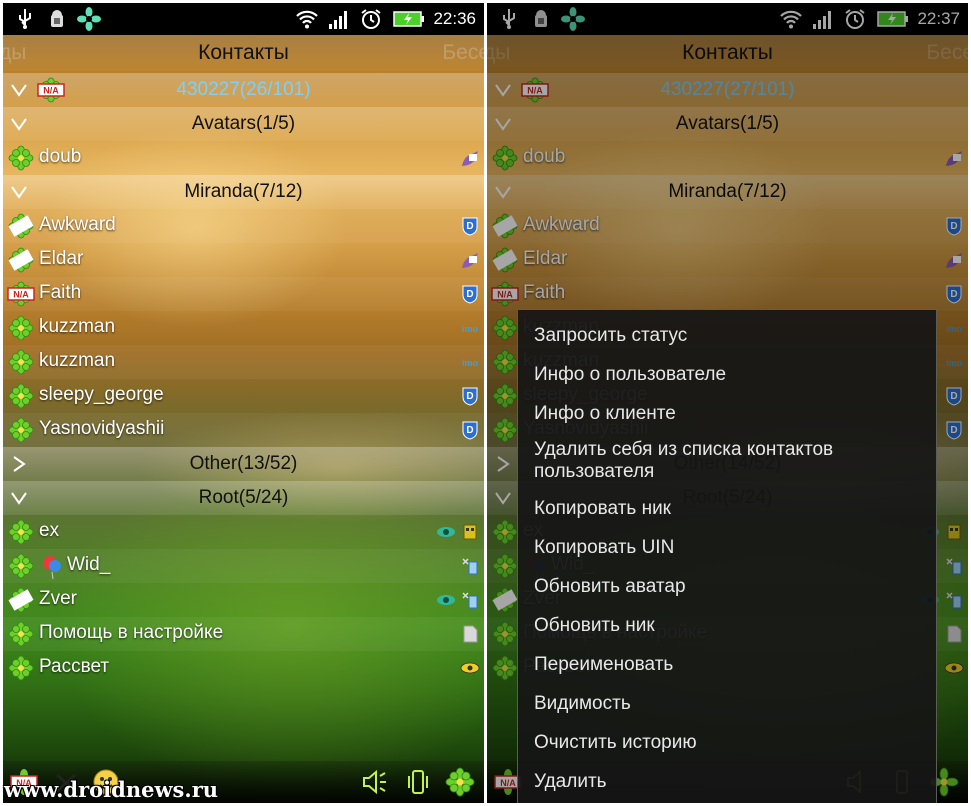 The width and height of the screenshot is (971, 806). Describe the element at coordinates (243, 634) in the screenshot. I see `contact-row: Помощь в настройке` at that location.